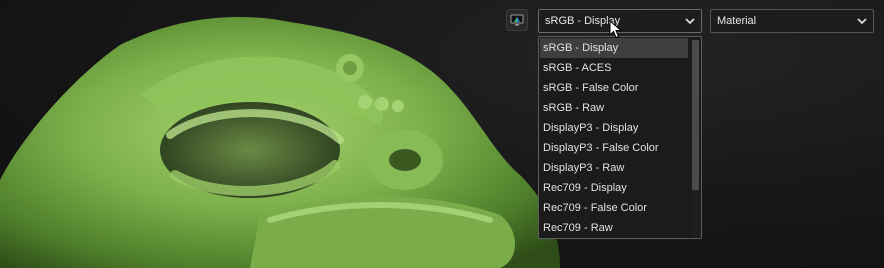  I want to click on material-select: Material, so click(792, 21).